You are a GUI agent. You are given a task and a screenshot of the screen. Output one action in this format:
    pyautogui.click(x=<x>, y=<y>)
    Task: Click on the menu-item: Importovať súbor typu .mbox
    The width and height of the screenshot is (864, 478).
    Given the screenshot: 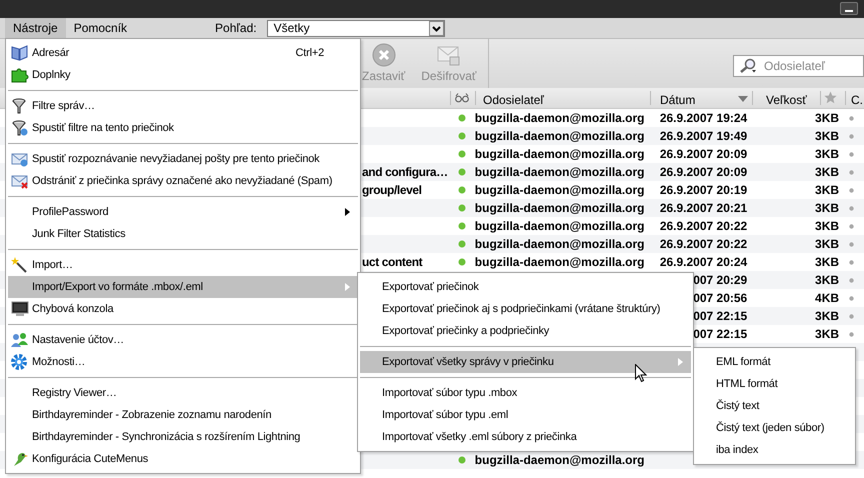 What is the action you would take?
    pyautogui.click(x=525, y=393)
    